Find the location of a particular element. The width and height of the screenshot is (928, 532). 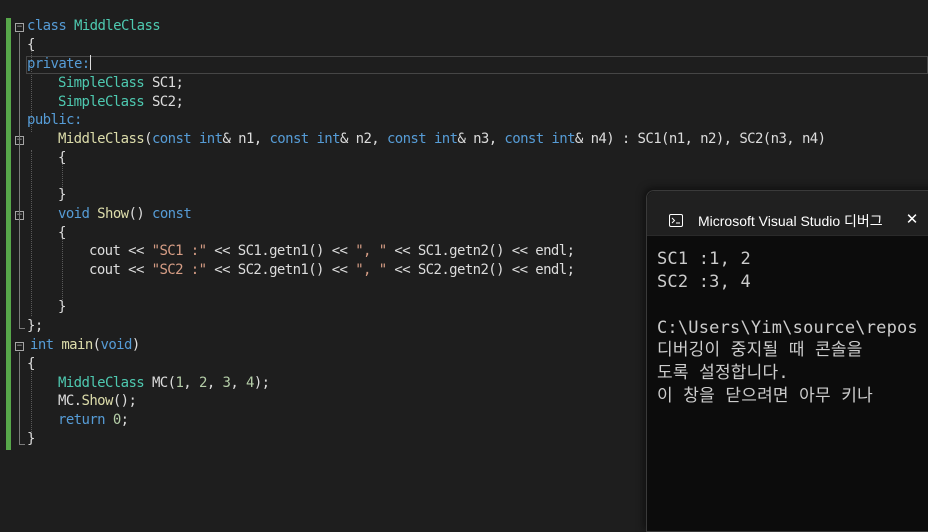

code-line-8: { is located at coordinates (62, 158).